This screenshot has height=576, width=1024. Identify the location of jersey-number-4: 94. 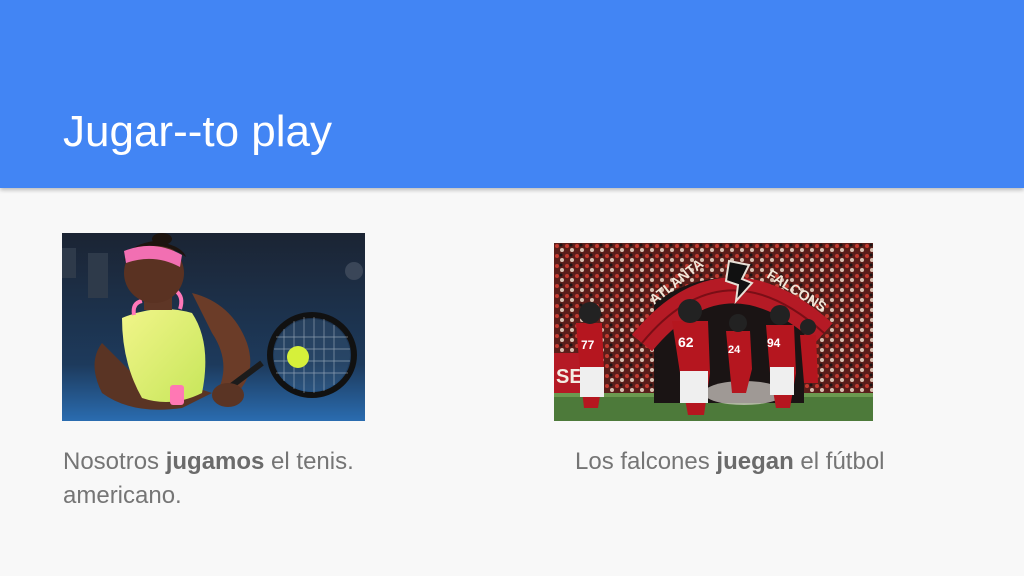
(774, 343).